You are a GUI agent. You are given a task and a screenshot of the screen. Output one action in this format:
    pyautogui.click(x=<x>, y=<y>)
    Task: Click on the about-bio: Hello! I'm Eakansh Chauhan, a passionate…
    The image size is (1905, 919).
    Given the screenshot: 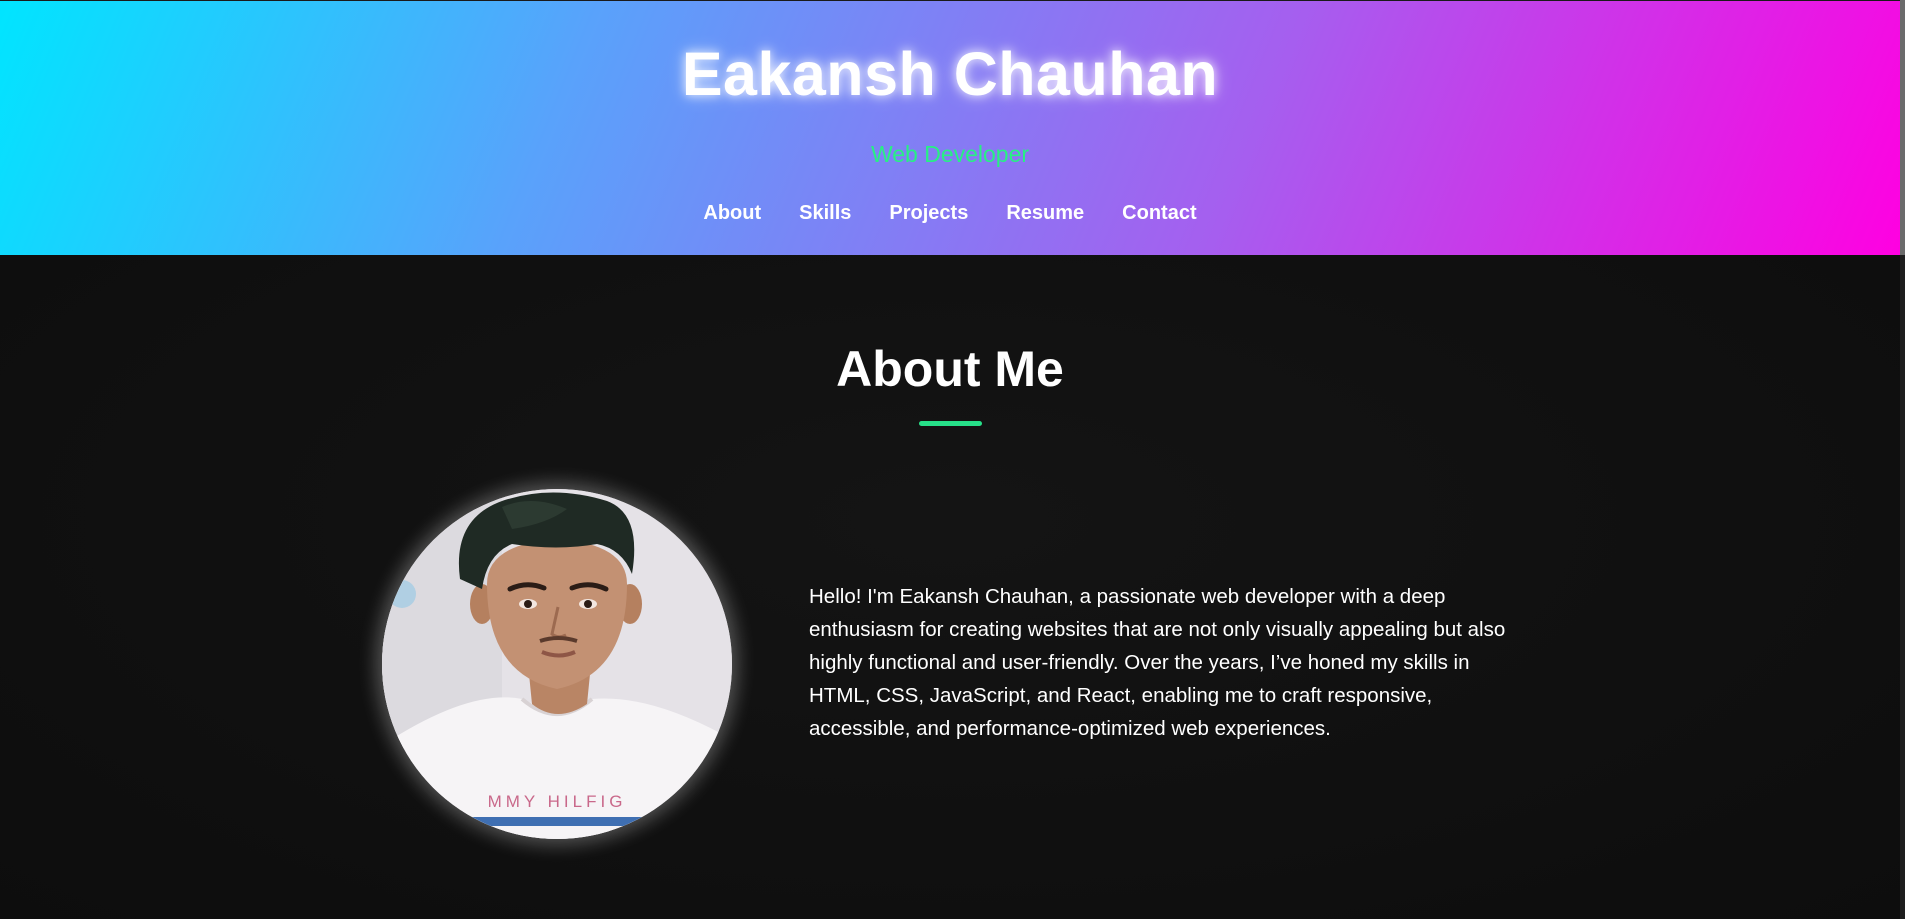 What is the action you would take?
    pyautogui.click(x=1157, y=662)
    